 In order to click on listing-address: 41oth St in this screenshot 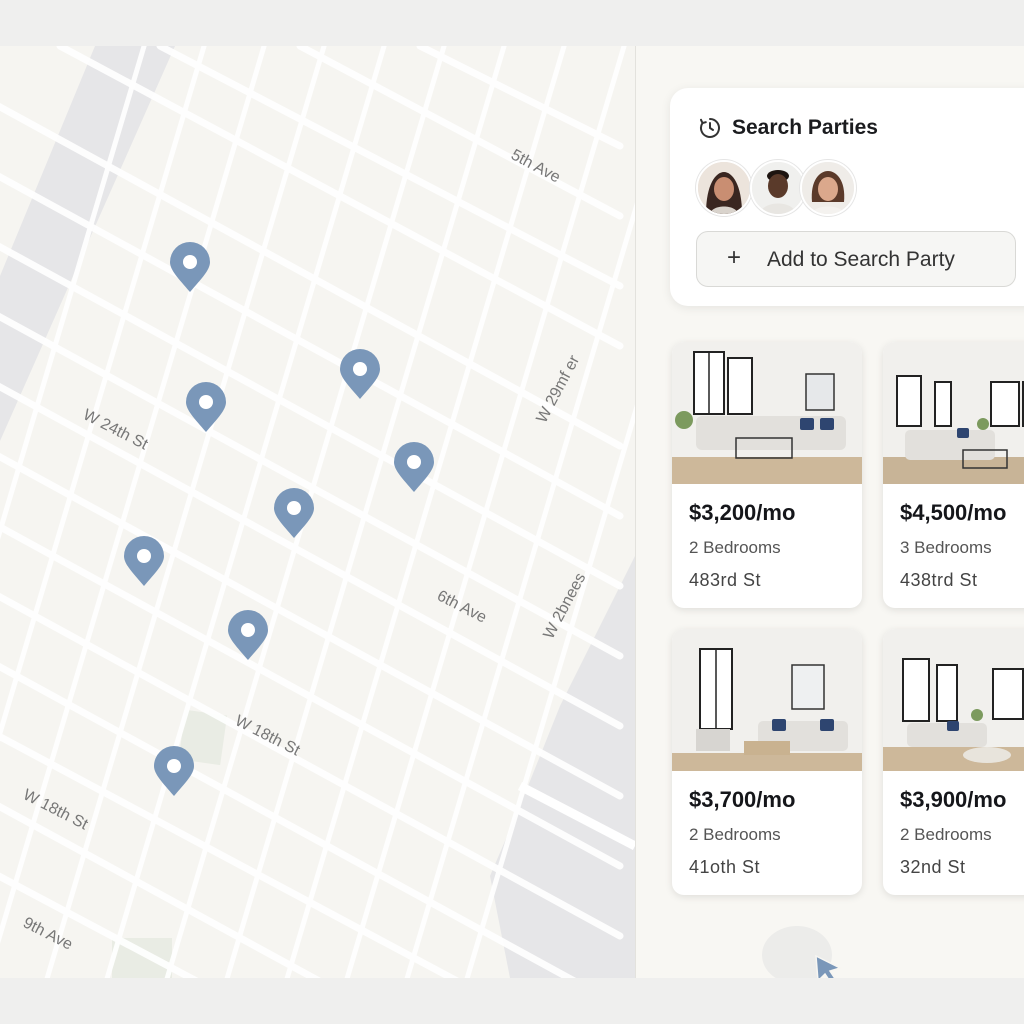, I will do `click(725, 867)`.